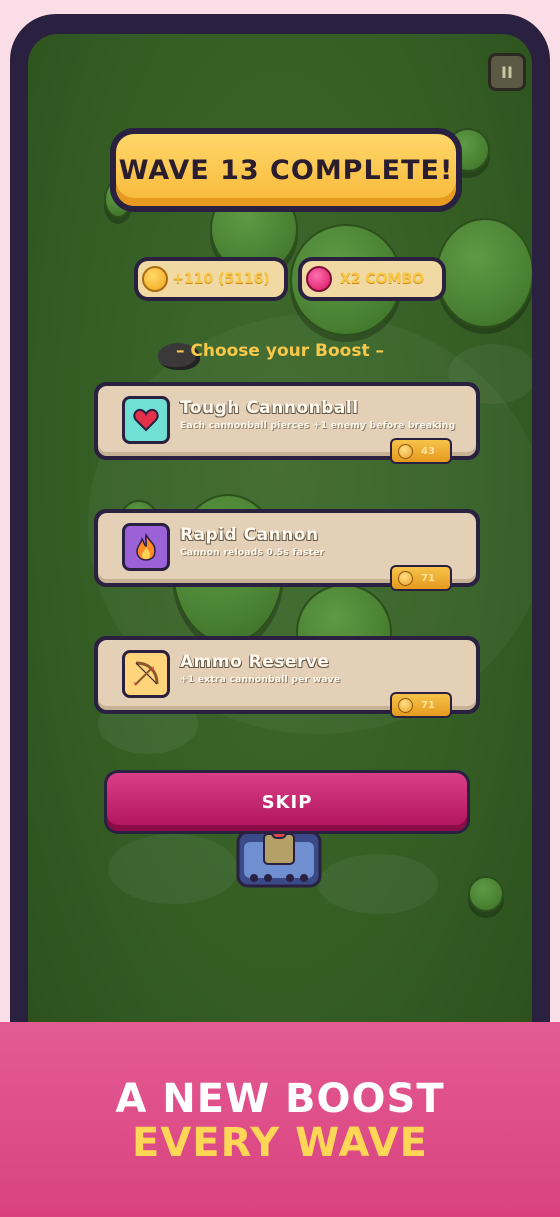 The height and width of the screenshot is (1217, 560). What do you see at coordinates (280, 351) in the screenshot?
I see `choose-boost-label: – Choose your Boost –` at bounding box center [280, 351].